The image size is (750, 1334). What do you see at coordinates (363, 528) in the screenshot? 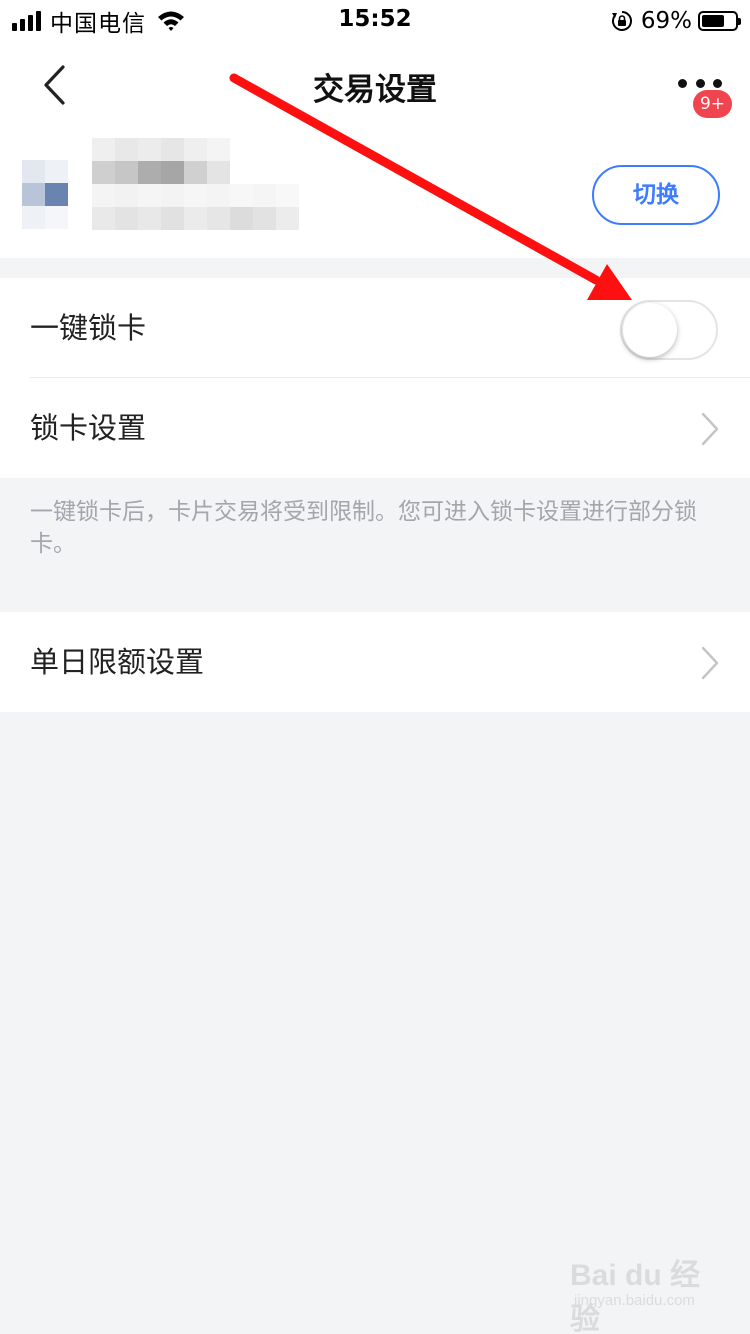
I see `lock-card-note: 一键锁卡后，卡片交易将受到限制。您可进入锁卡设置进行部分锁卡。` at bounding box center [363, 528].